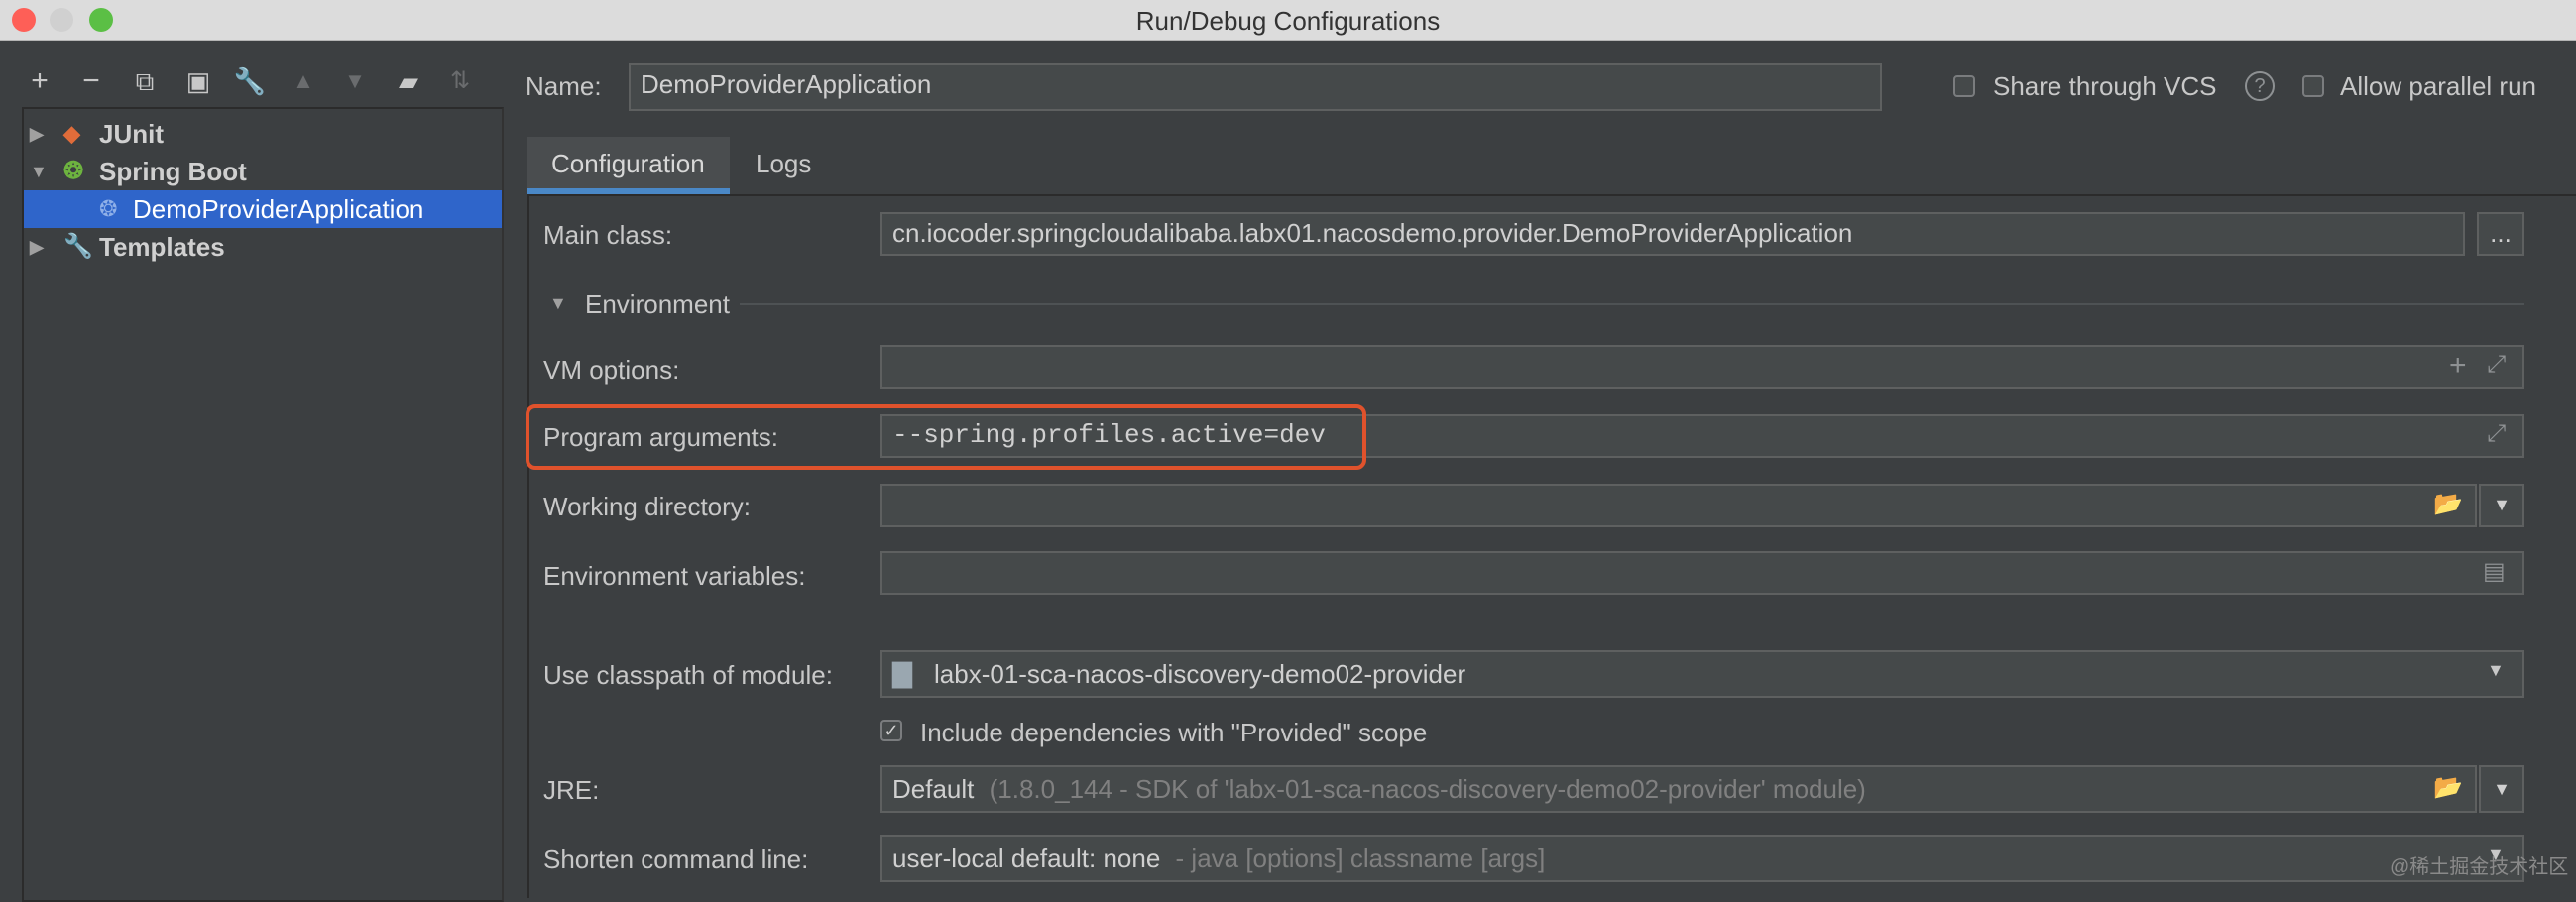 The width and height of the screenshot is (2576, 902). What do you see at coordinates (676, 859) in the screenshot?
I see `shorten-command-line-label: Shorten command line:` at bounding box center [676, 859].